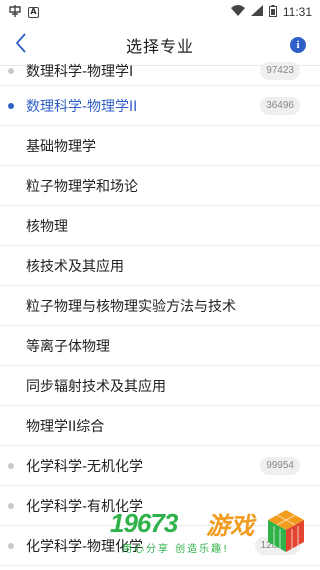 The image size is (320, 570). What do you see at coordinates (160, 186) in the screenshot?
I see `sub-major-item: 粒子物理学和场论` at bounding box center [160, 186].